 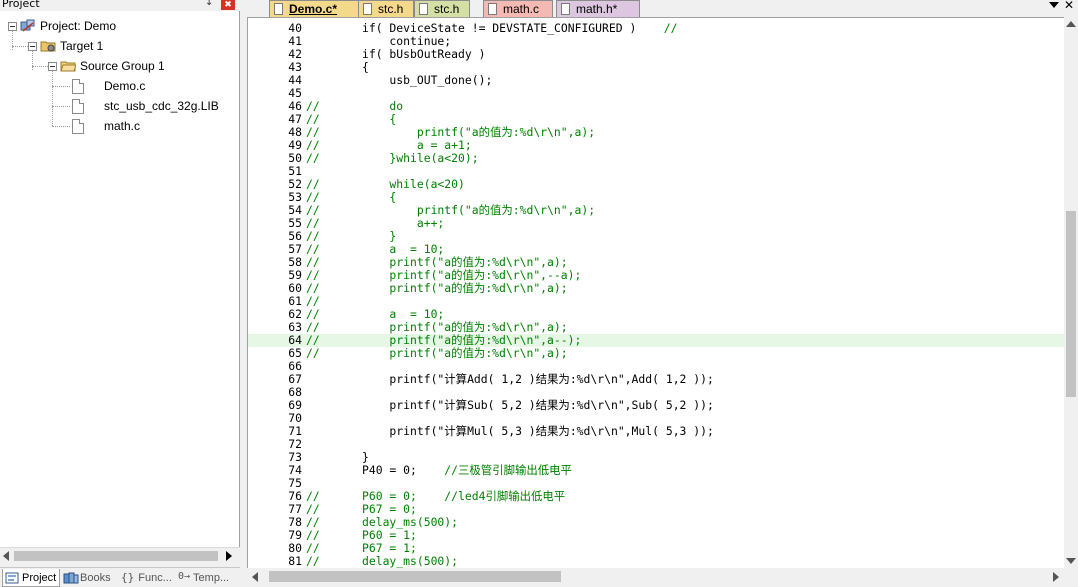 I want to click on tree-item-file: stc_usb_cdc_32g.LIB, so click(x=145, y=106).